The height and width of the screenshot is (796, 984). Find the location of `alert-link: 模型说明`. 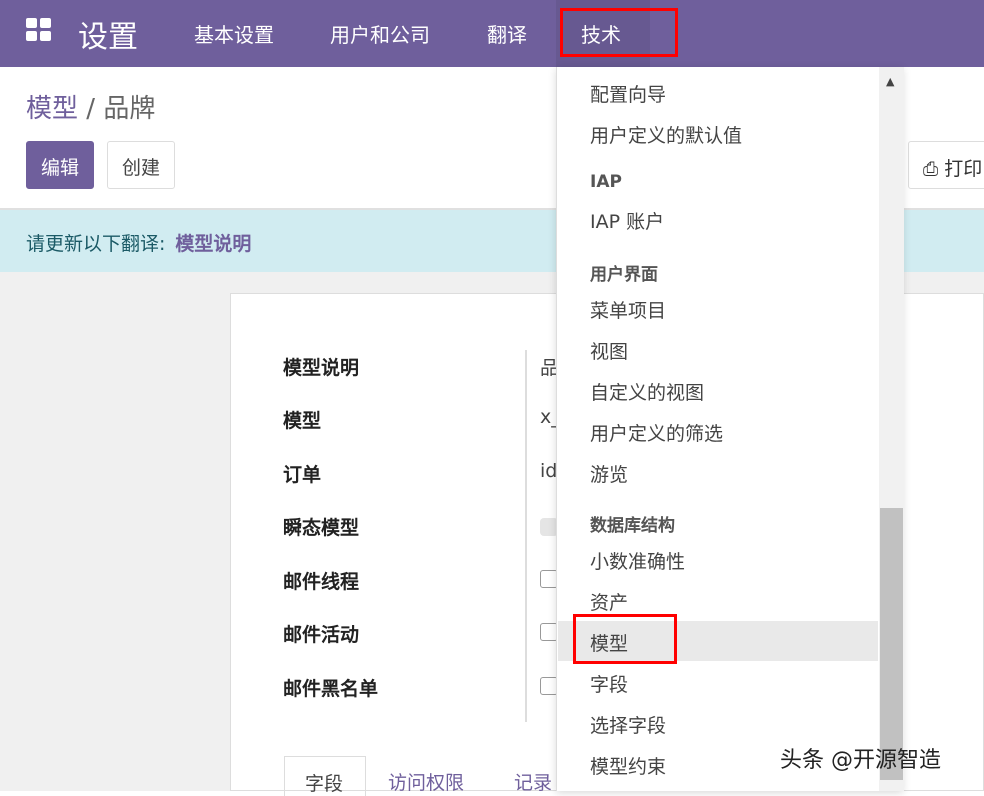

alert-link: 模型说明 is located at coordinates (213, 244).